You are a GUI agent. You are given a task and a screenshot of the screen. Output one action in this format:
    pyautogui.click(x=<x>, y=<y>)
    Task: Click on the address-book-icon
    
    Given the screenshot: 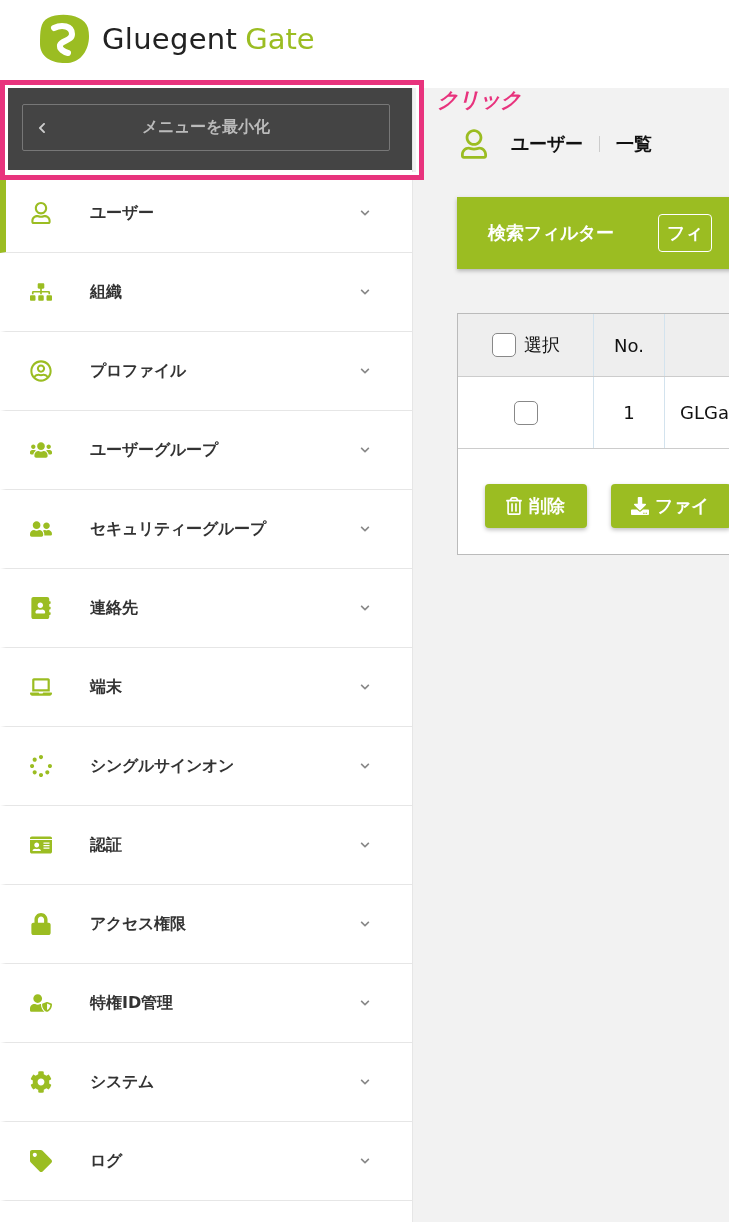 What is the action you would take?
    pyautogui.click(x=41, y=608)
    